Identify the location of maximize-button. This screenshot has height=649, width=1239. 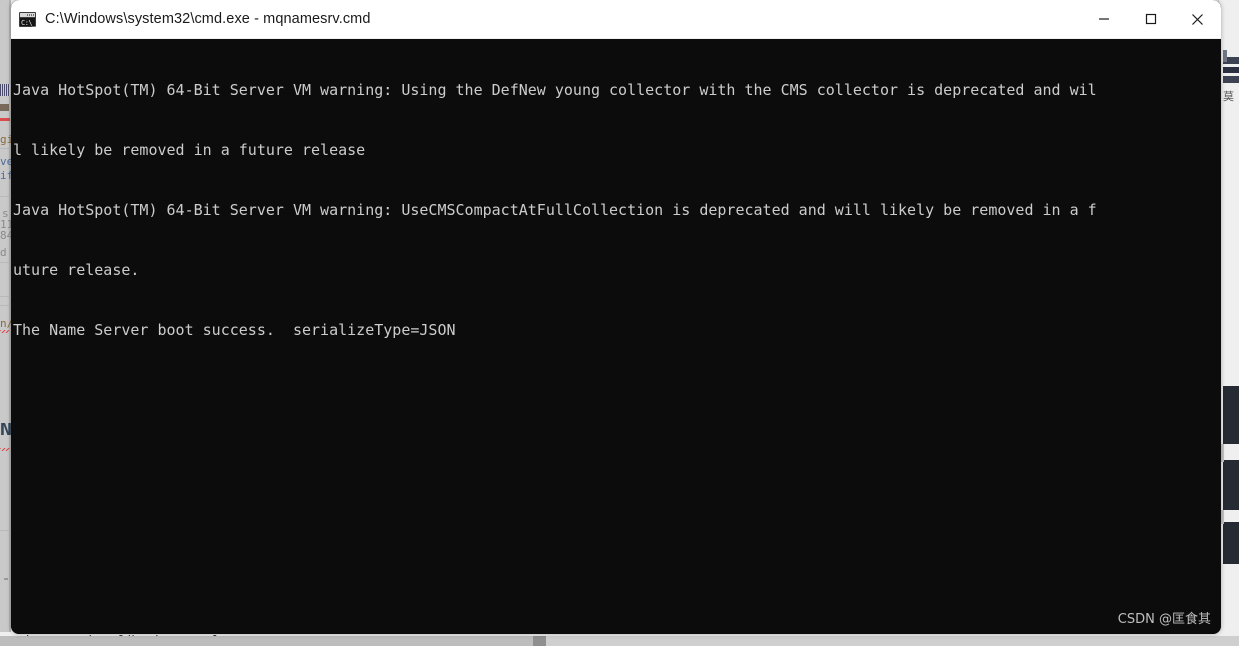
(1150, 19).